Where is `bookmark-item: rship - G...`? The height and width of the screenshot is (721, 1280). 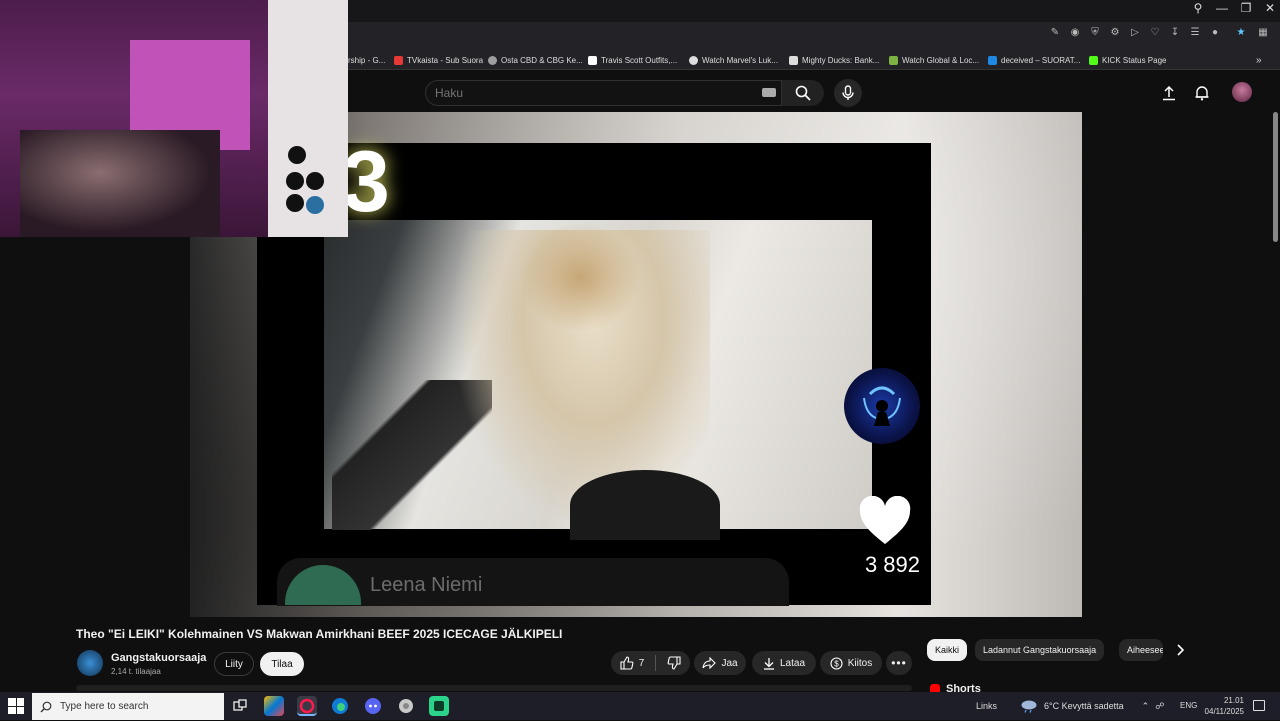
bookmark-item: rship - G... is located at coordinates (366, 60).